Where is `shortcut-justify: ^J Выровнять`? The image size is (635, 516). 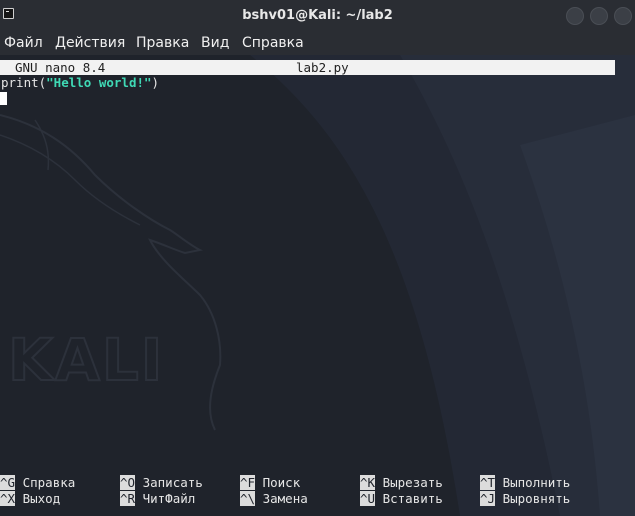
shortcut-justify: ^J Выровнять is located at coordinates (525, 498).